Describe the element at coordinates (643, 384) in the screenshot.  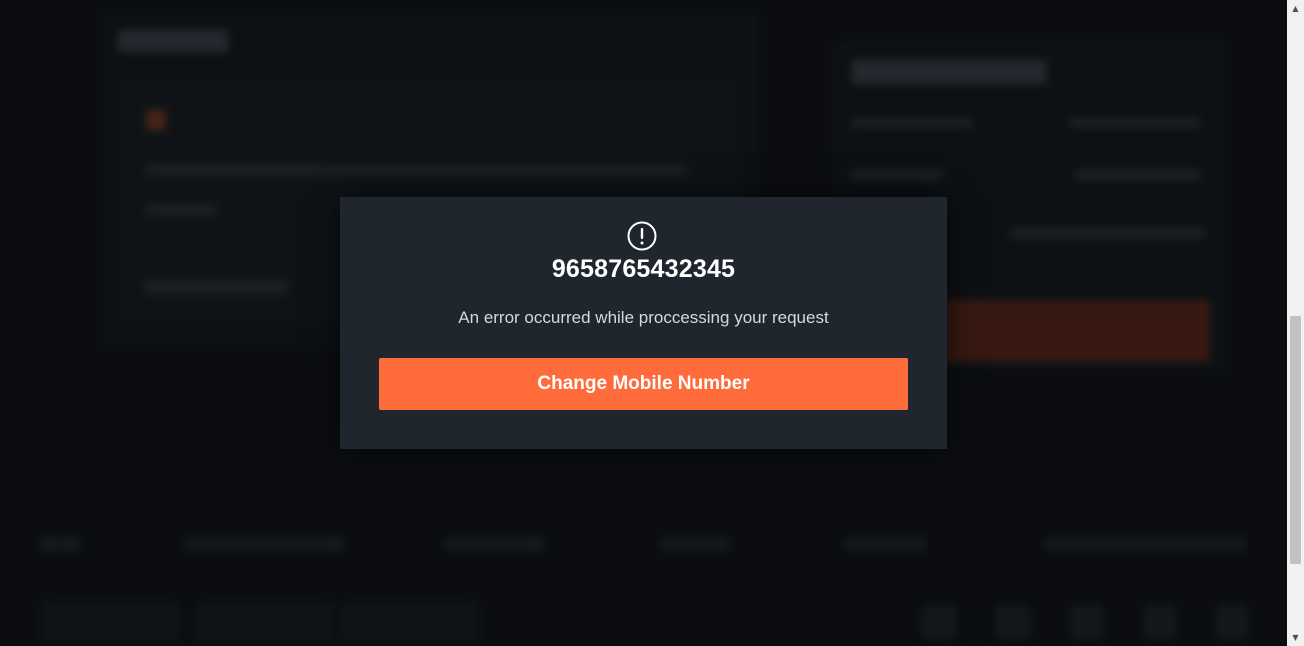
I see `change-mobile-number-button: Change Mobile Number` at that location.